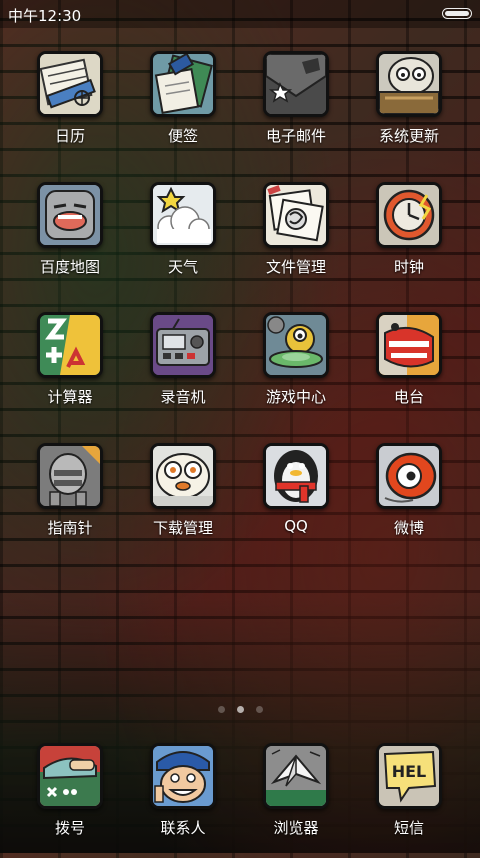 The image size is (480, 858). Describe the element at coordinates (409, 84) in the screenshot. I see `system-update-icon` at that location.